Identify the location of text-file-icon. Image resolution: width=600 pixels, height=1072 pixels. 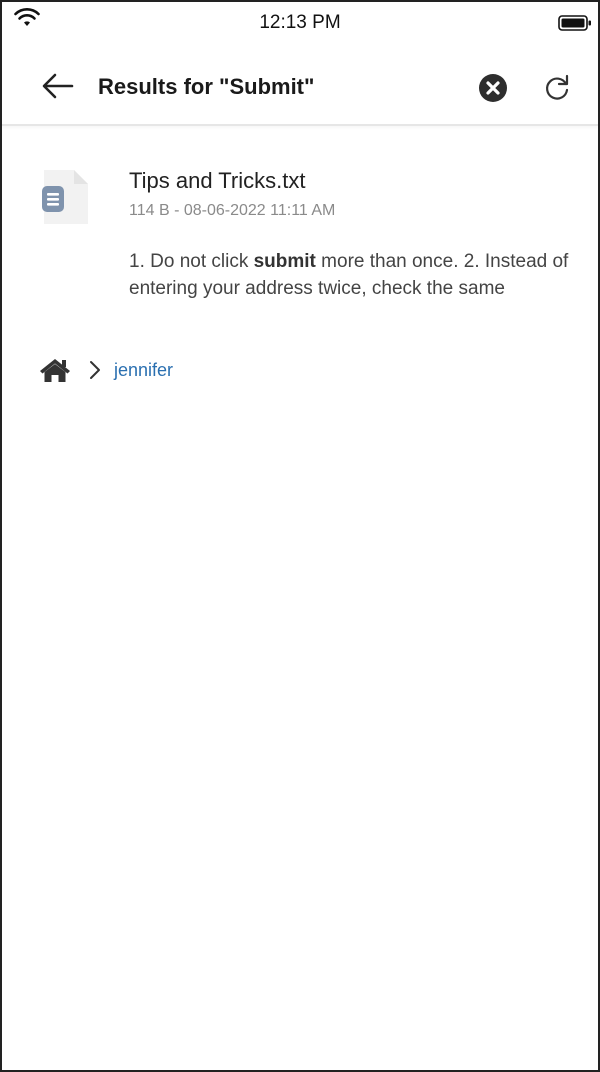
(65, 197).